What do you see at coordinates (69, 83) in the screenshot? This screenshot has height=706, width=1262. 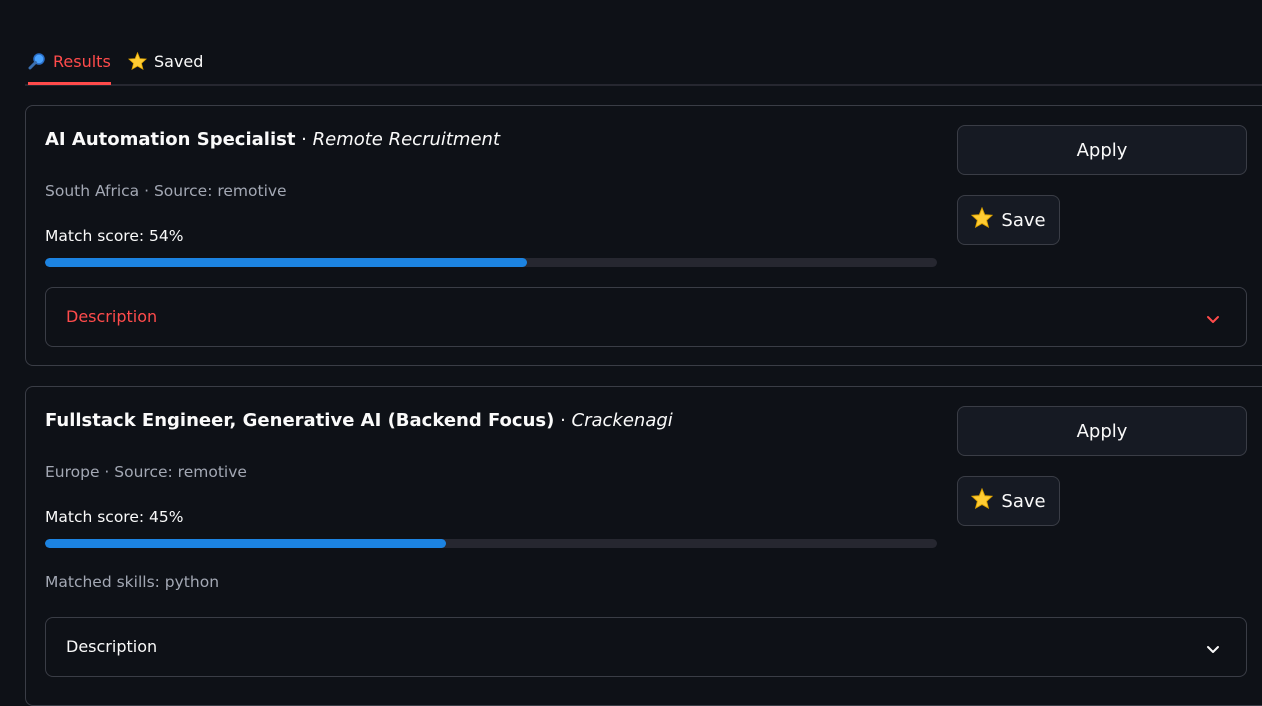 I see `active-tab-indicator` at bounding box center [69, 83].